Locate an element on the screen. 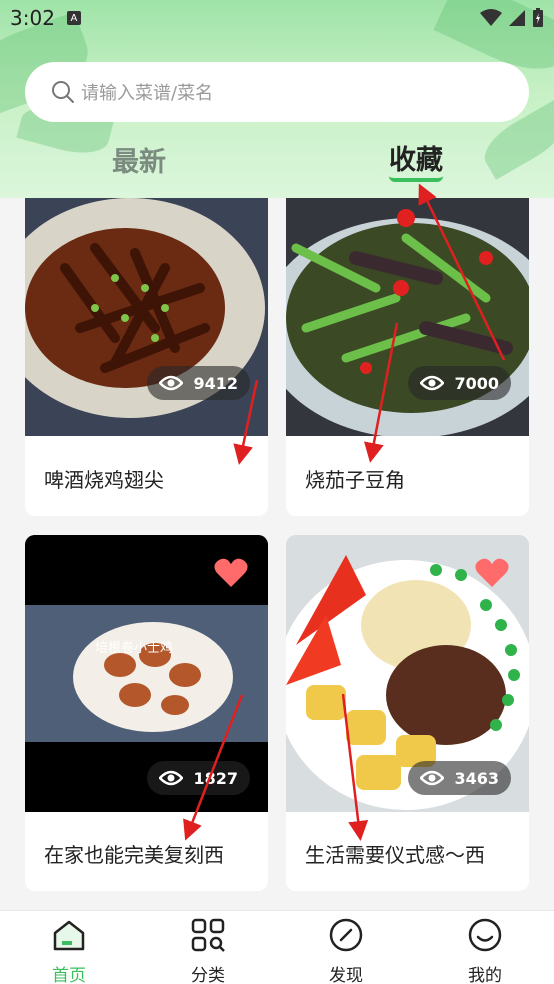 This screenshot has height=984, width=554. profile-icon is located at coordinates (485, 935).